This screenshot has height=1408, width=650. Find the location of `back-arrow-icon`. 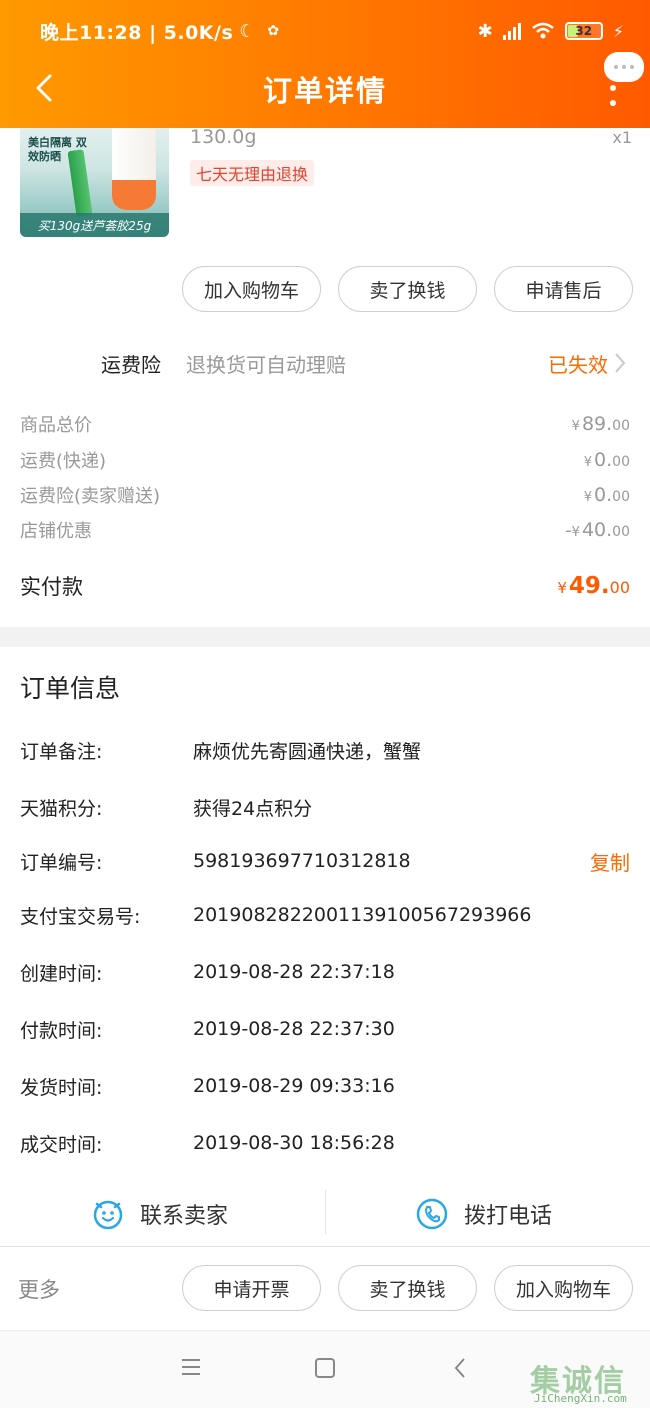

back-arrow-icon is located at coordinates (46, 88).